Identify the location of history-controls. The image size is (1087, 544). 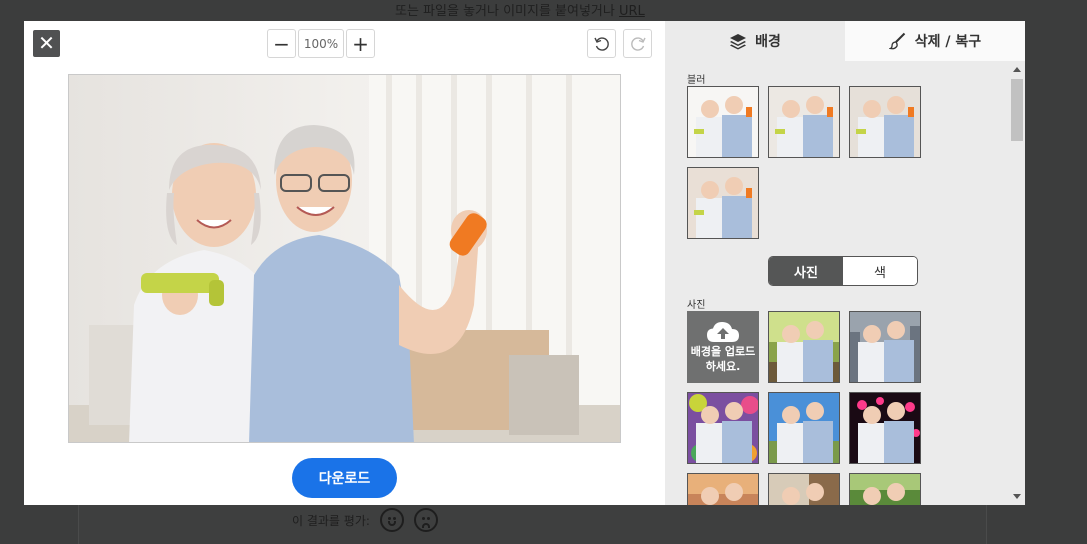
(619, 43).